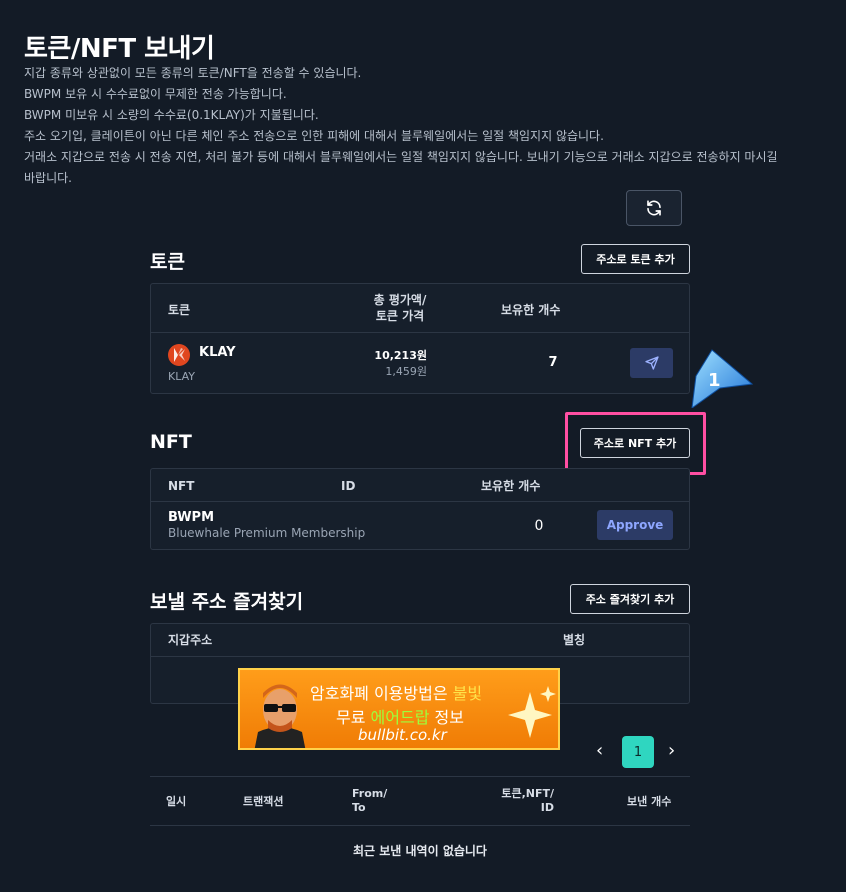  Describe the element at coordinates (649, 801) in the screenshot. I see `sent-count-column-header: 보낸 개수` at that location.